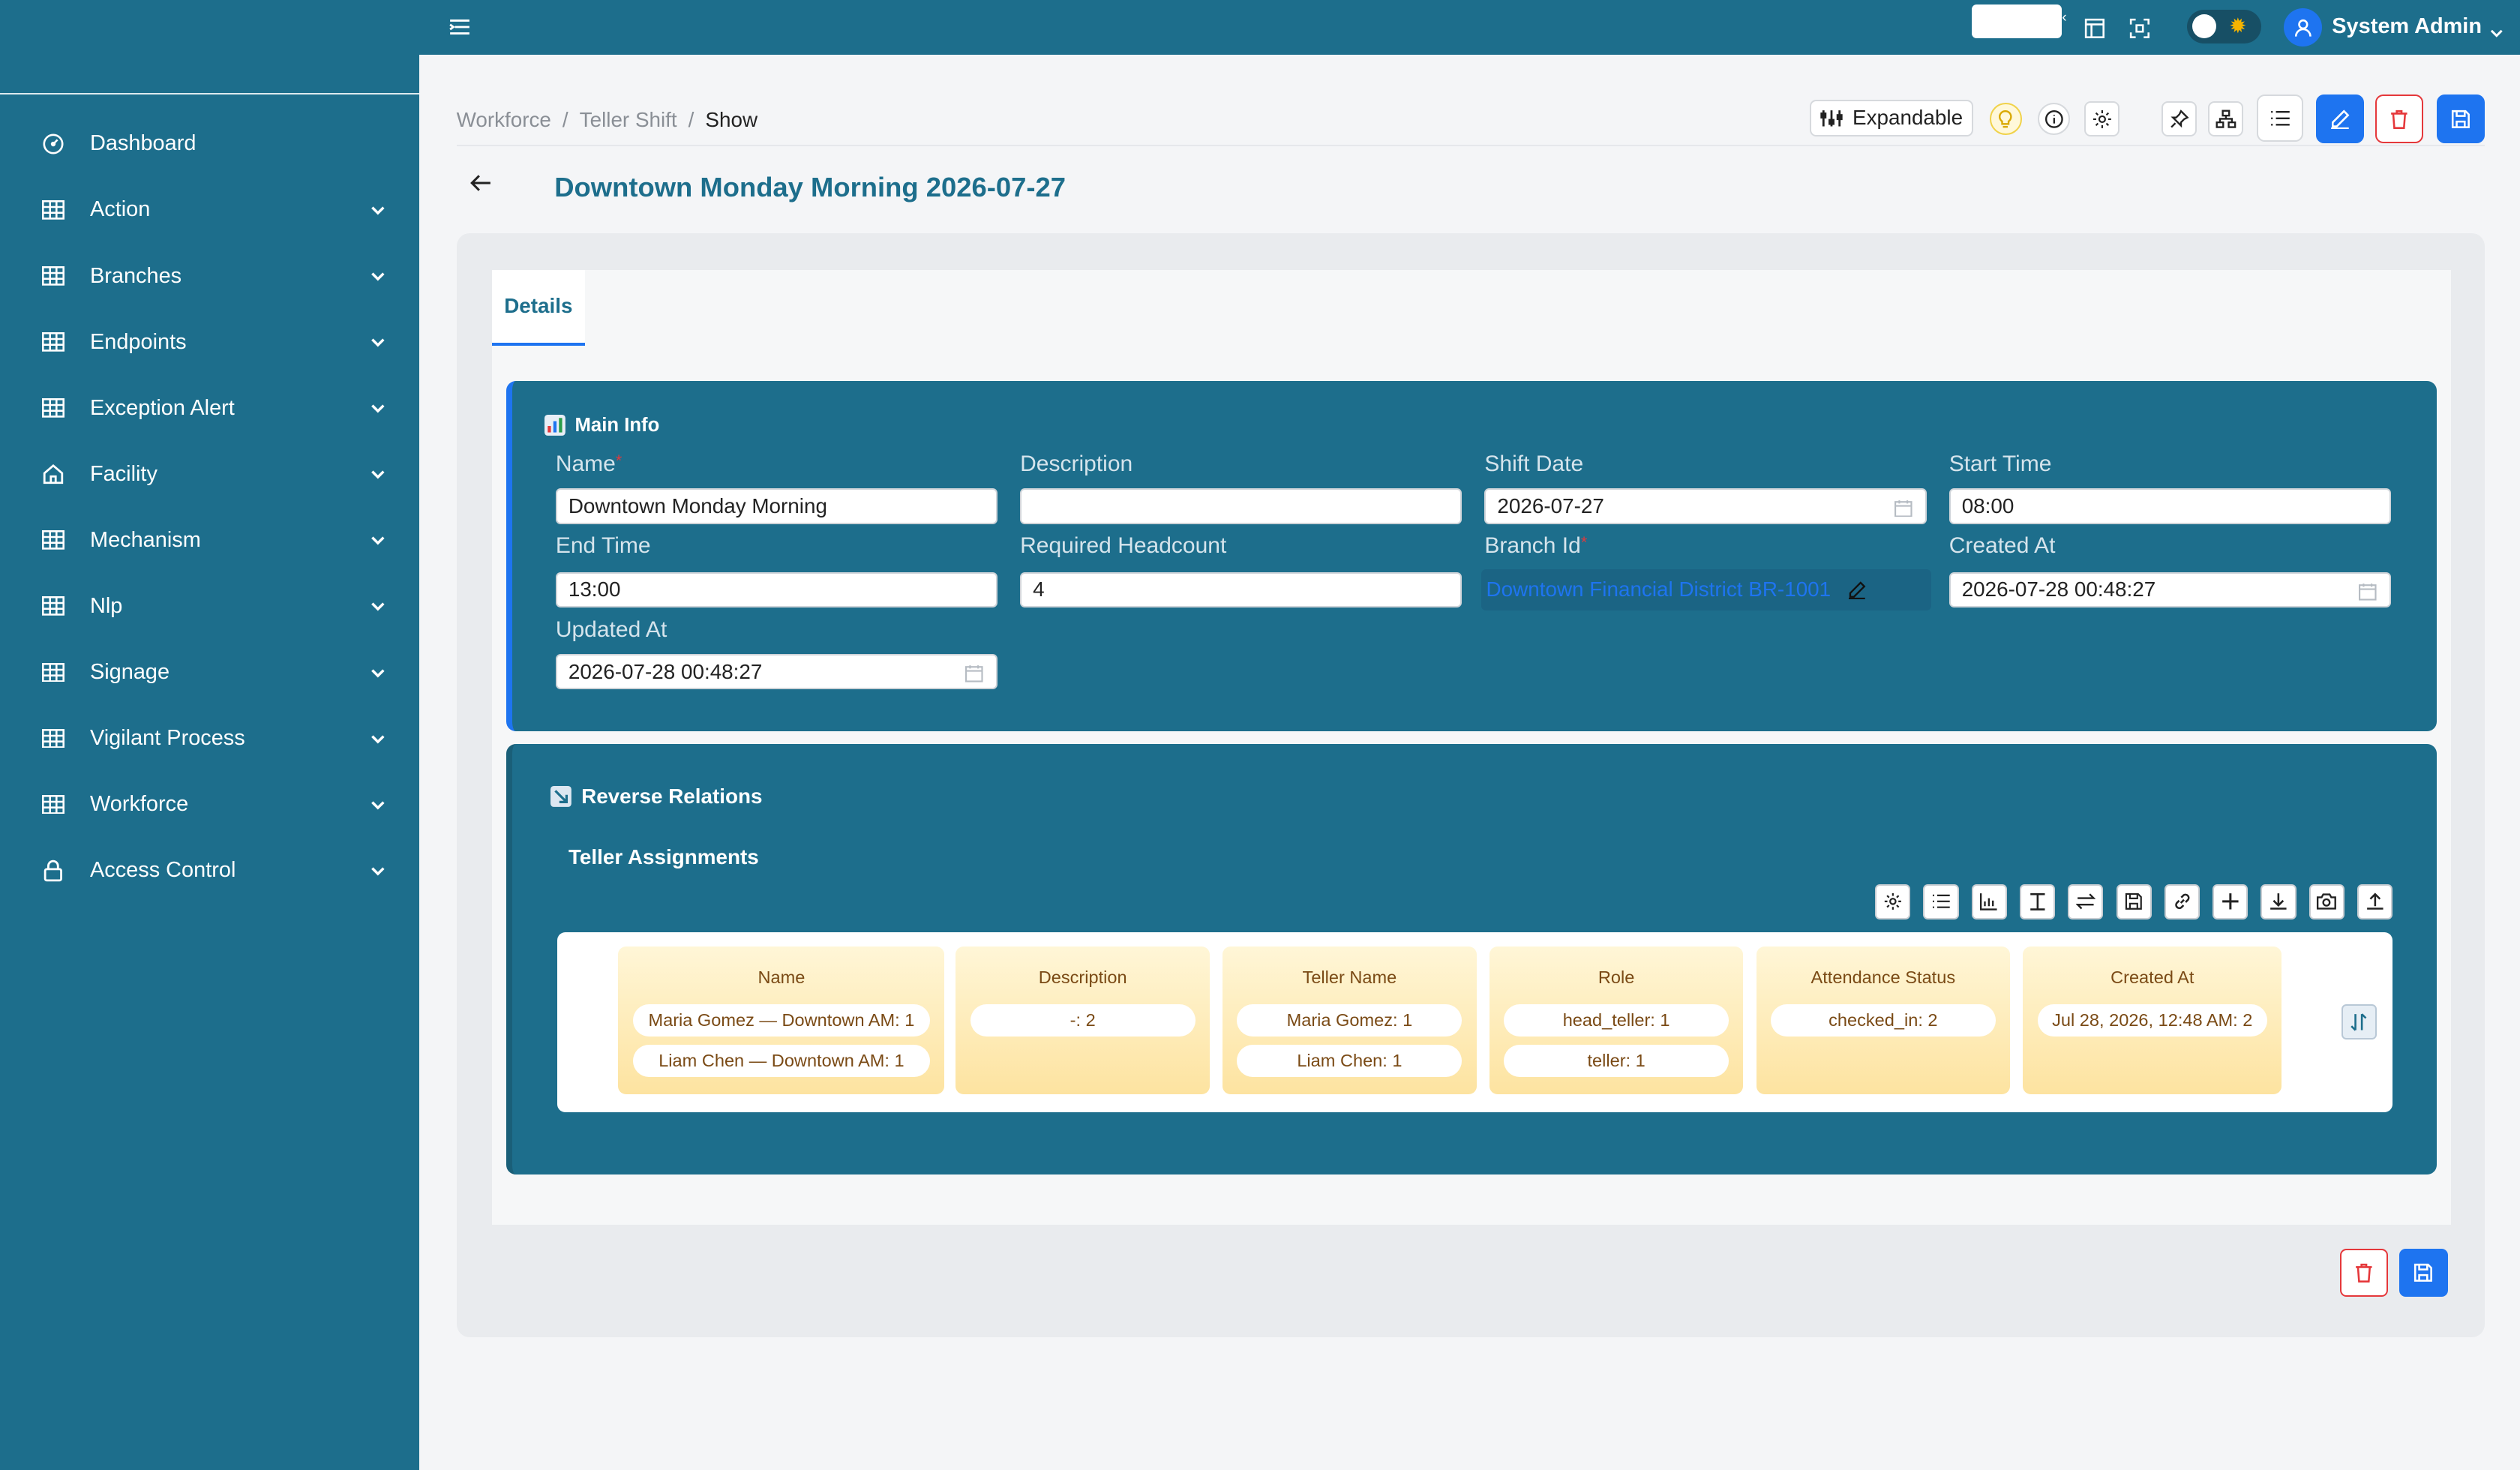 The image size is (2520, 1470). I want to click on column-value-chip: Liam Chen: 1, so click(1349, 1060).